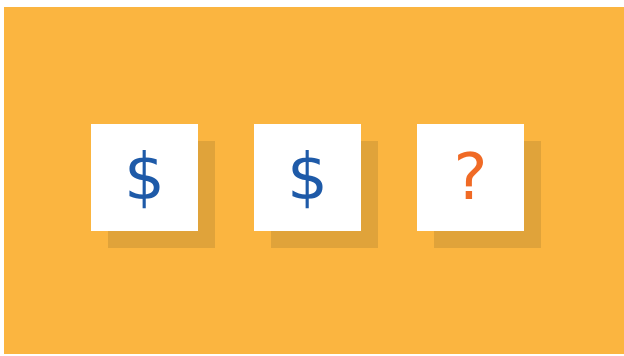 Image resolution: width=624 pixels, height=356 pixels. I want to click on question-mark-icon: ?, so click(470, 177).